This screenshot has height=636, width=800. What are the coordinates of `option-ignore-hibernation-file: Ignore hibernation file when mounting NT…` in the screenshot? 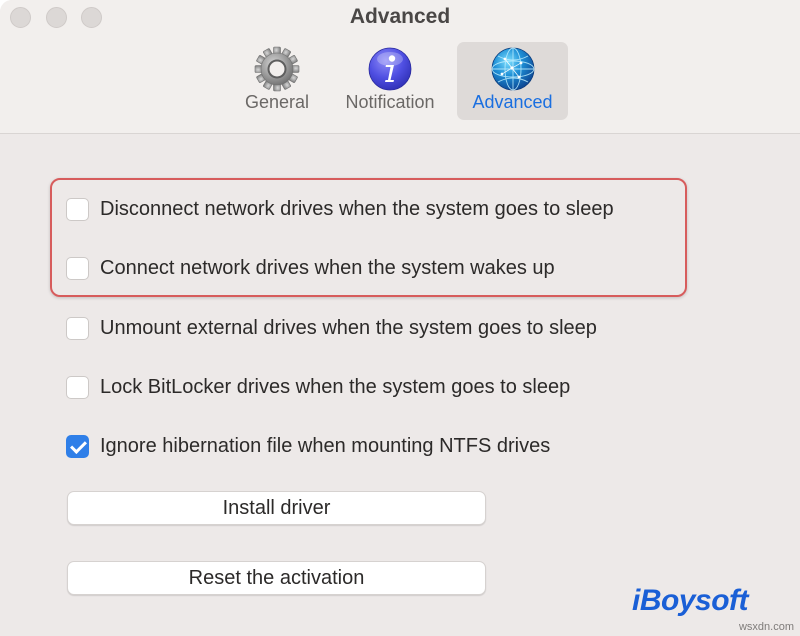 It's located at (308, 446).